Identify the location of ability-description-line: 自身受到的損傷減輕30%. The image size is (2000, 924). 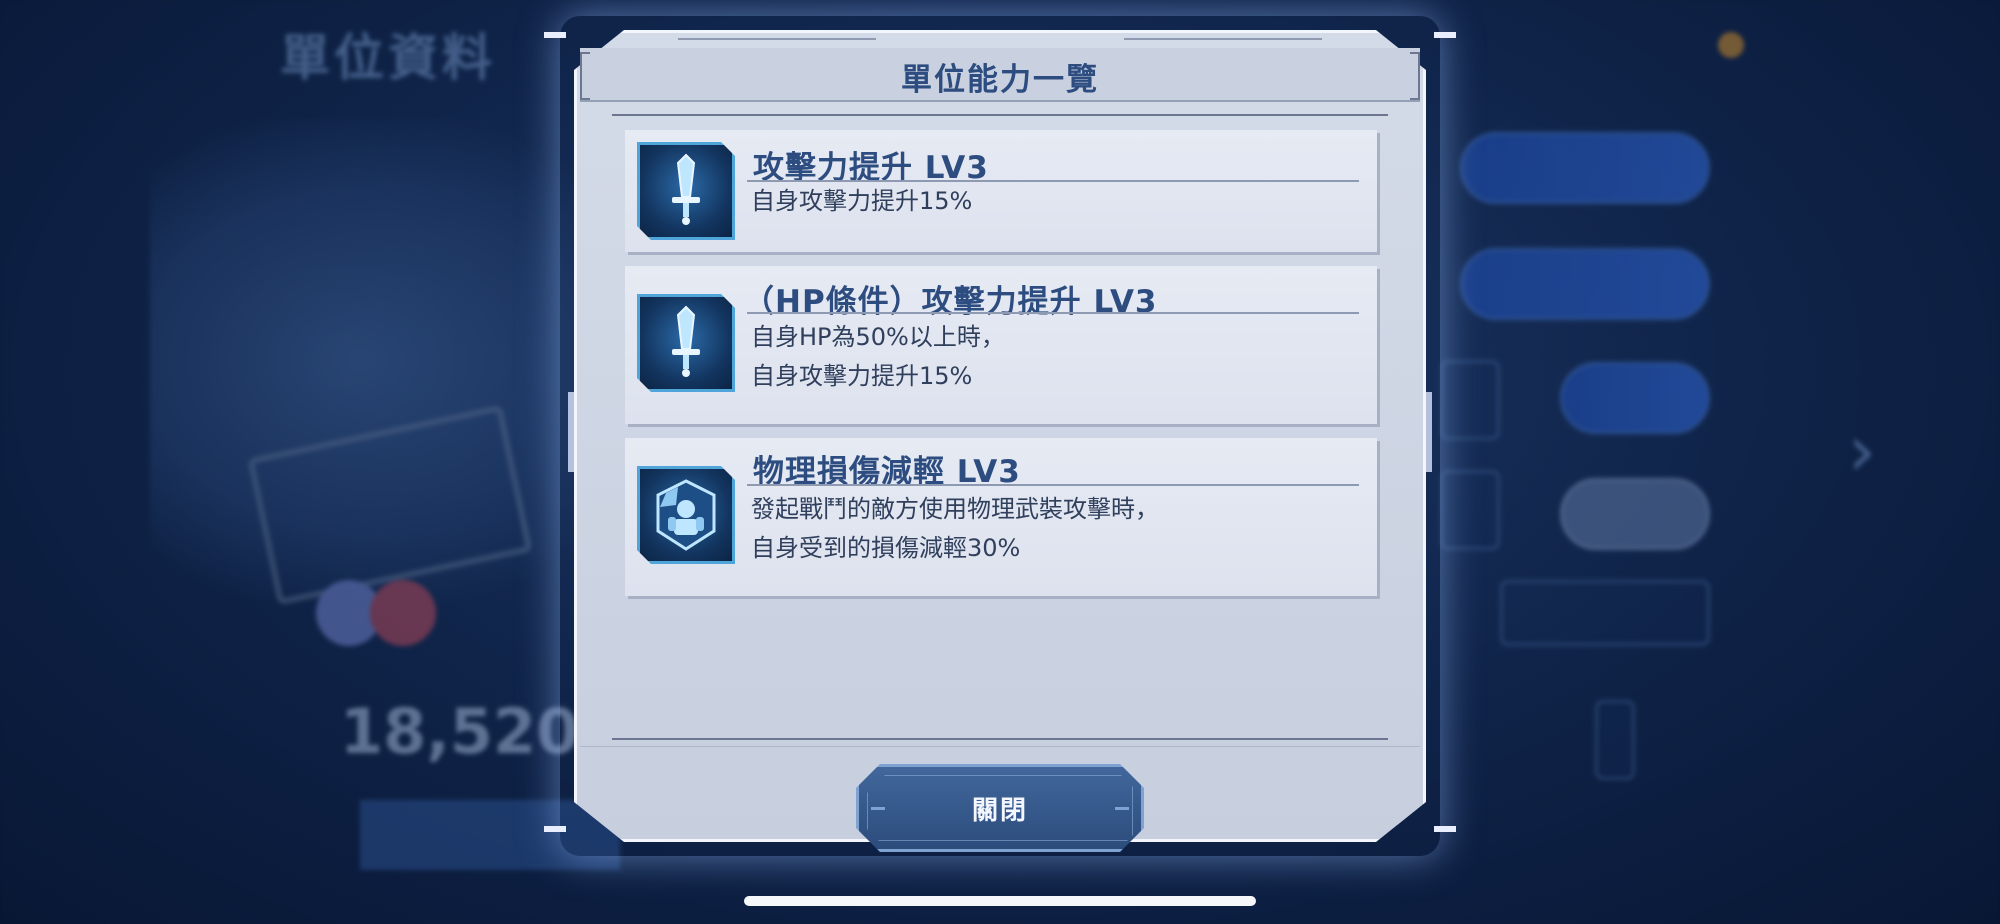
(886, 548).